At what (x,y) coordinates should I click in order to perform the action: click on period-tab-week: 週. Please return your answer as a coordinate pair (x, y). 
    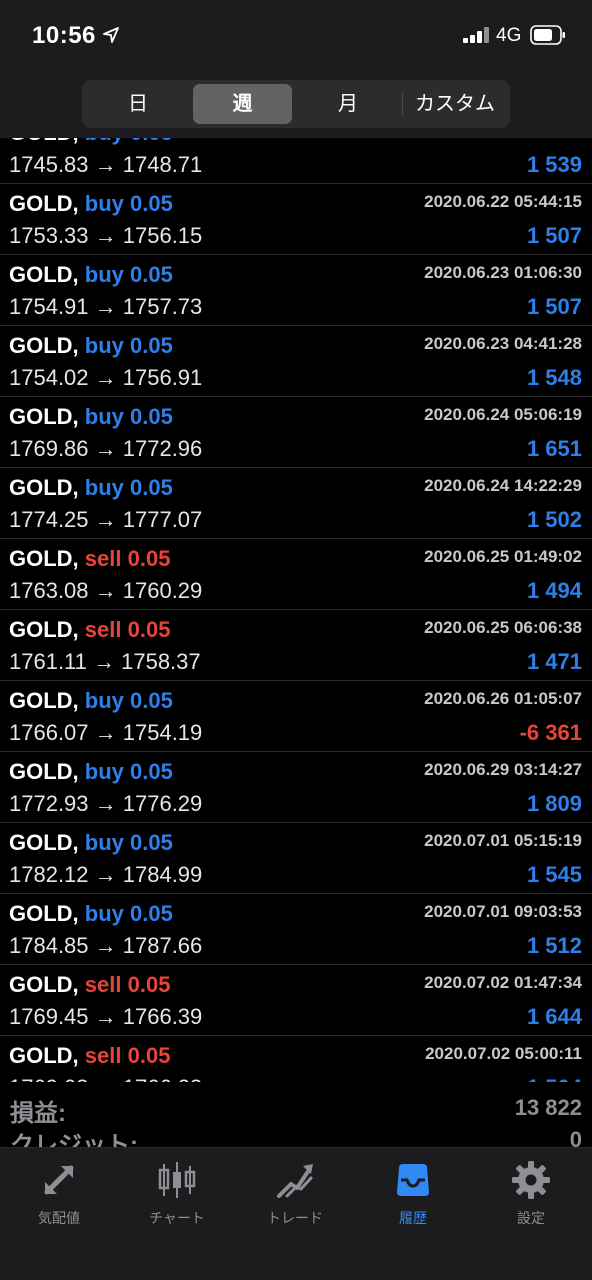
    Looking at the image, I should click on (242, 104).